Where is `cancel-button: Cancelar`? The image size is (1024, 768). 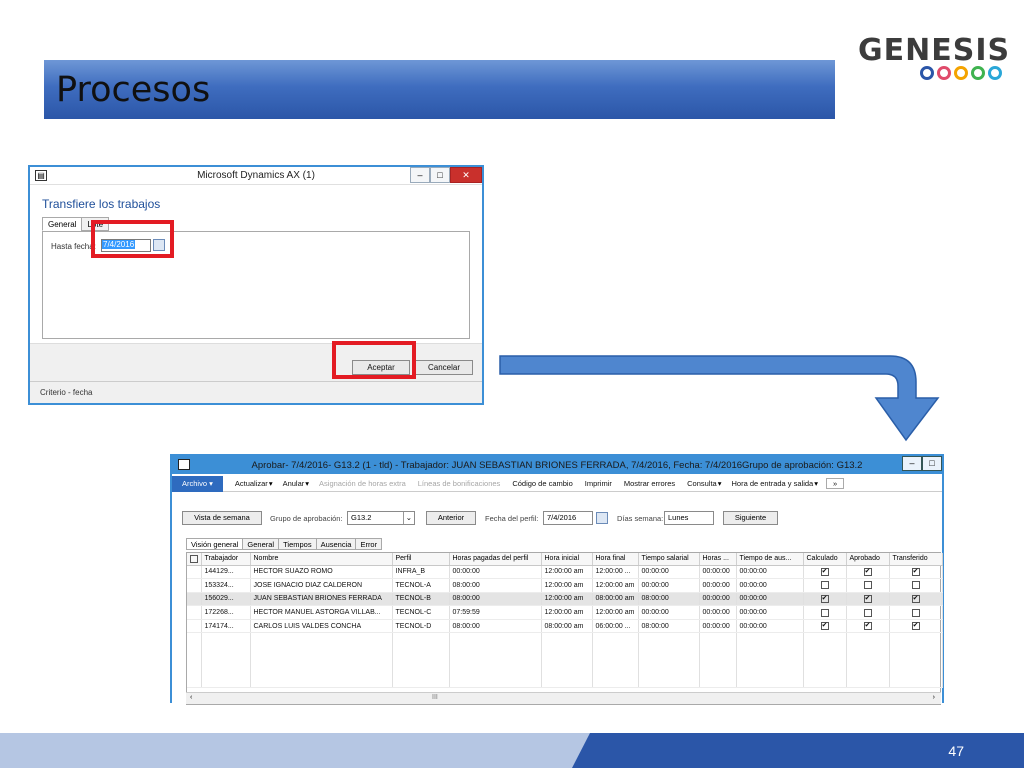
cancel-button: Cancelar is located at coordinates (444, 367).